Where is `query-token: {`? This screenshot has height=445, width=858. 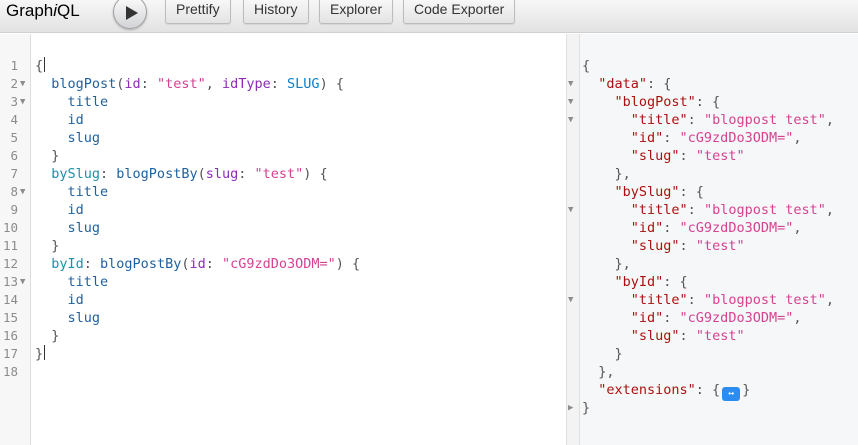 query-token: { is located at coordinates (39, 66).